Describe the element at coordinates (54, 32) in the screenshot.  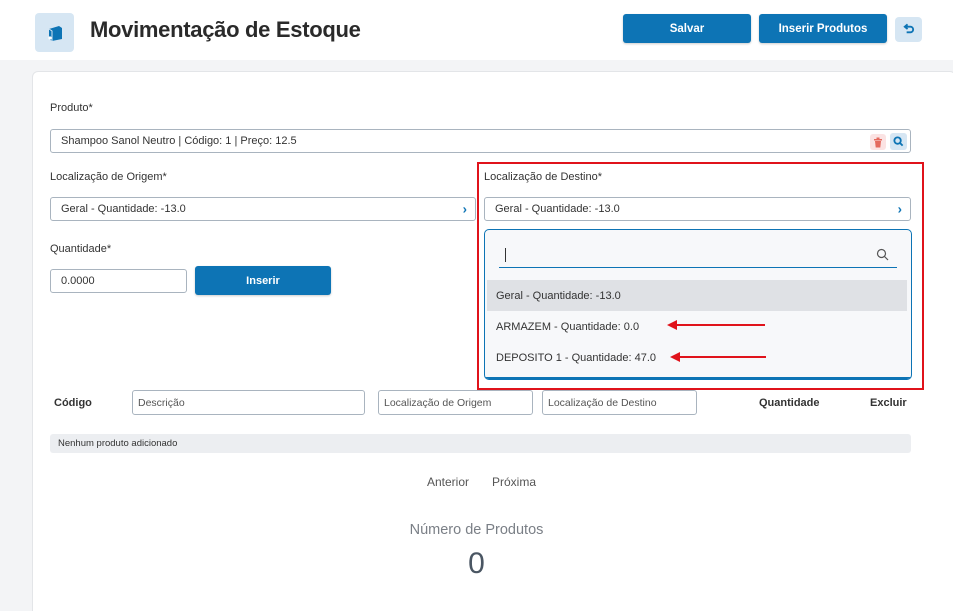
I see `app-logo-icon` at that location.